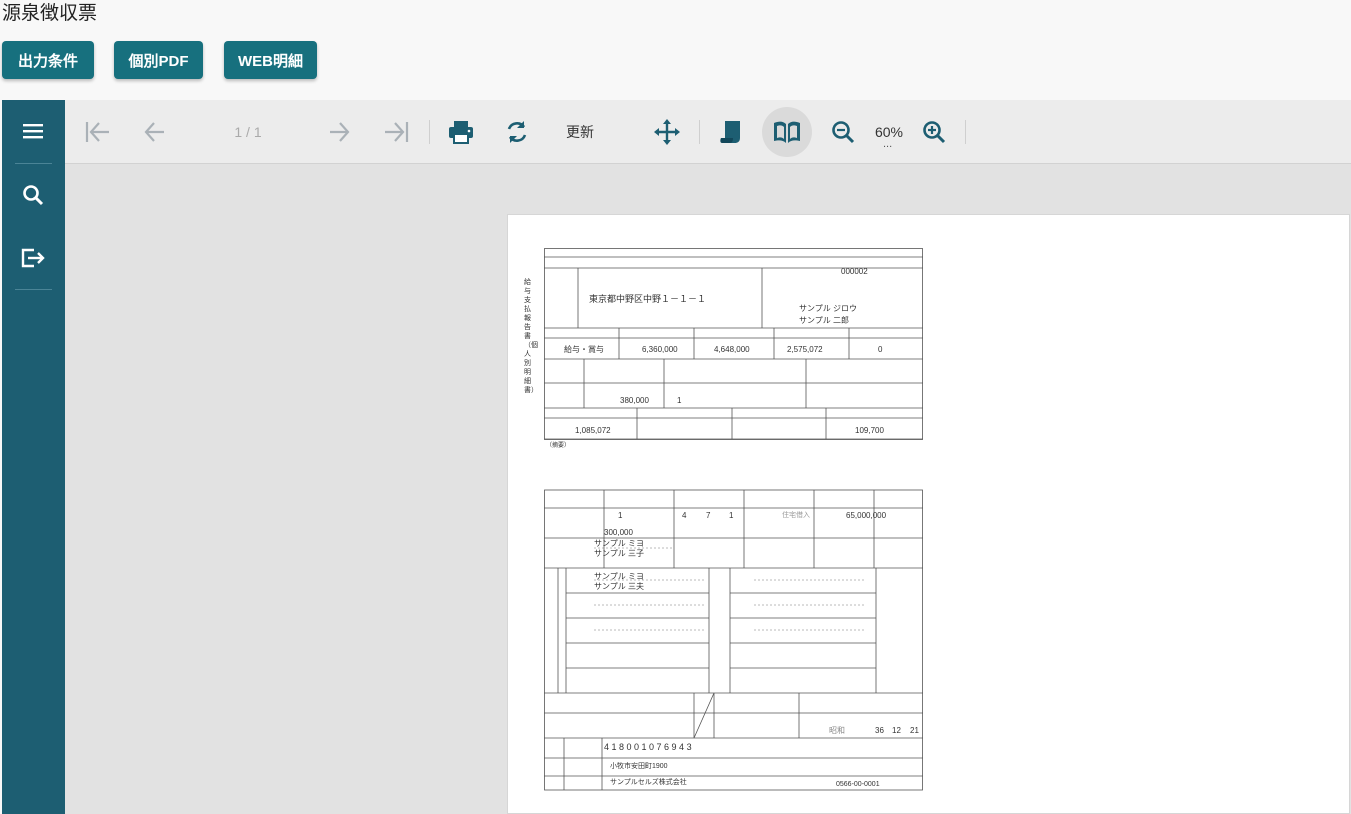  Describe the element at coordinates (837, 730) in the screenshot. I see `birth-era: 昭和` at that location.